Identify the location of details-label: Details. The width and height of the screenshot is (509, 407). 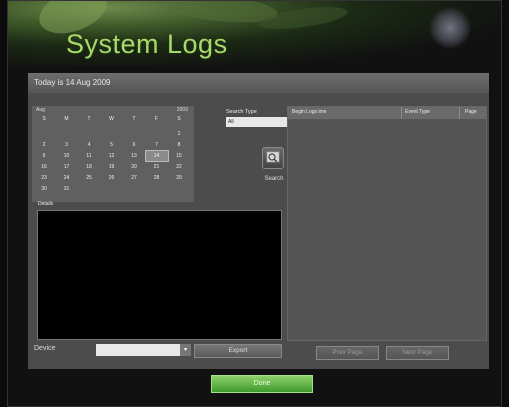
(46, 204).